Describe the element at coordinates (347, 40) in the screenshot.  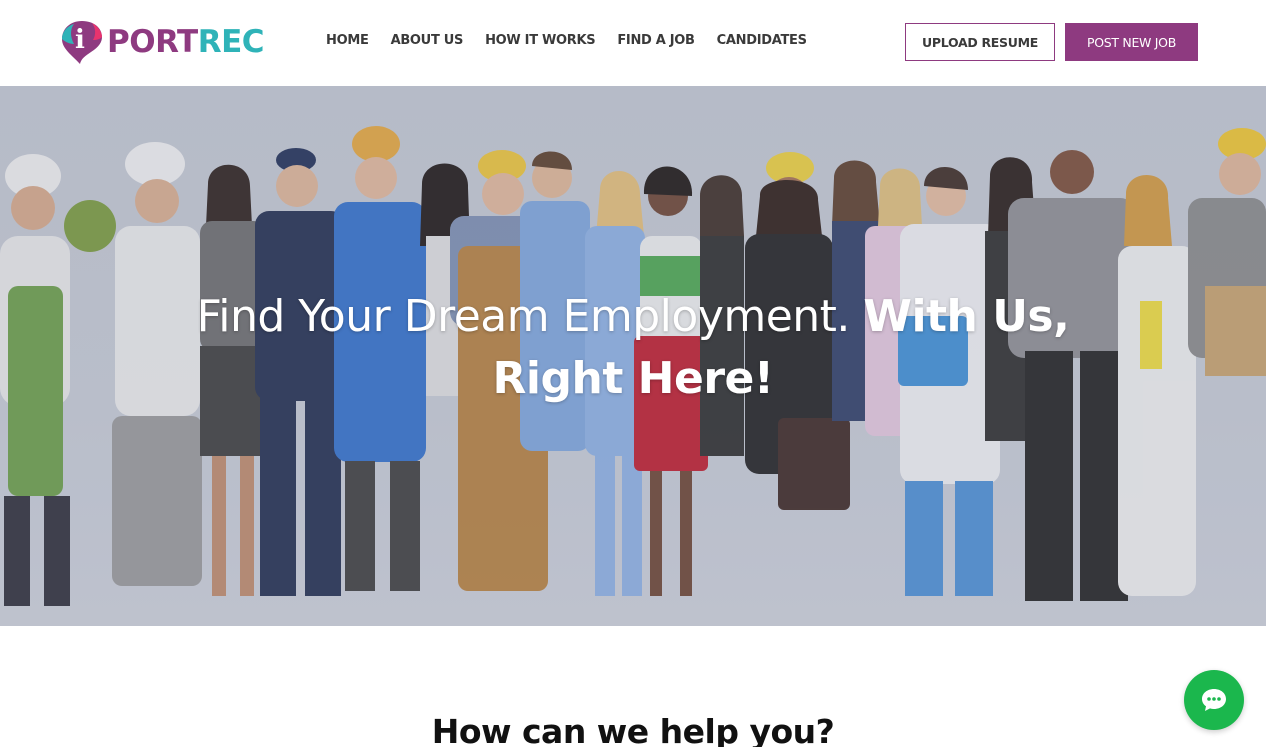
I see `nav-home: HOME` at that location.